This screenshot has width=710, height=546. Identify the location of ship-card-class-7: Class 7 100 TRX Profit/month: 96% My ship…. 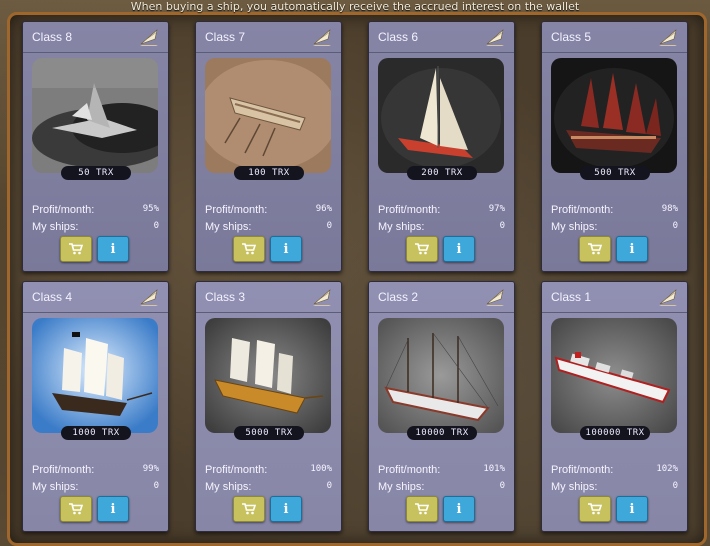
(268, 146).